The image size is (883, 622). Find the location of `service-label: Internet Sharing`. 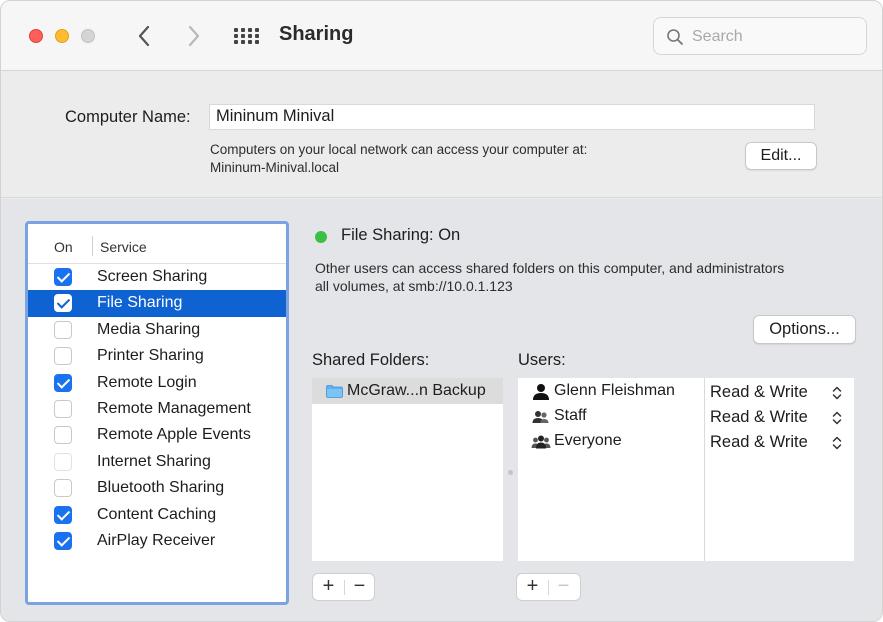

service-label: Internet Sharing is located at coordinates (154, 461).